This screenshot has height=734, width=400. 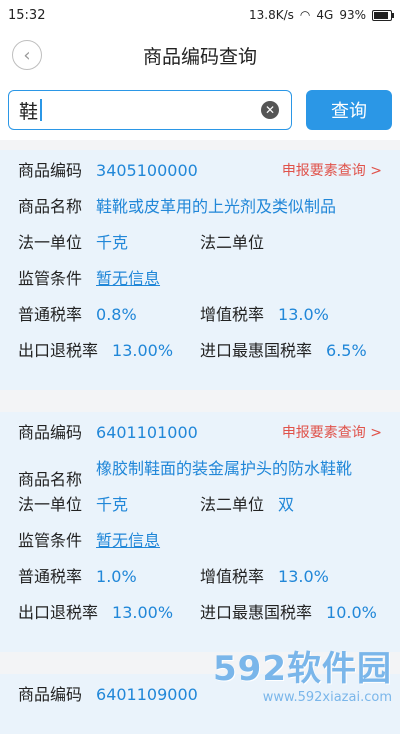 I want to click on network-speed: 13.8K/s, so click(x=271, y=15).